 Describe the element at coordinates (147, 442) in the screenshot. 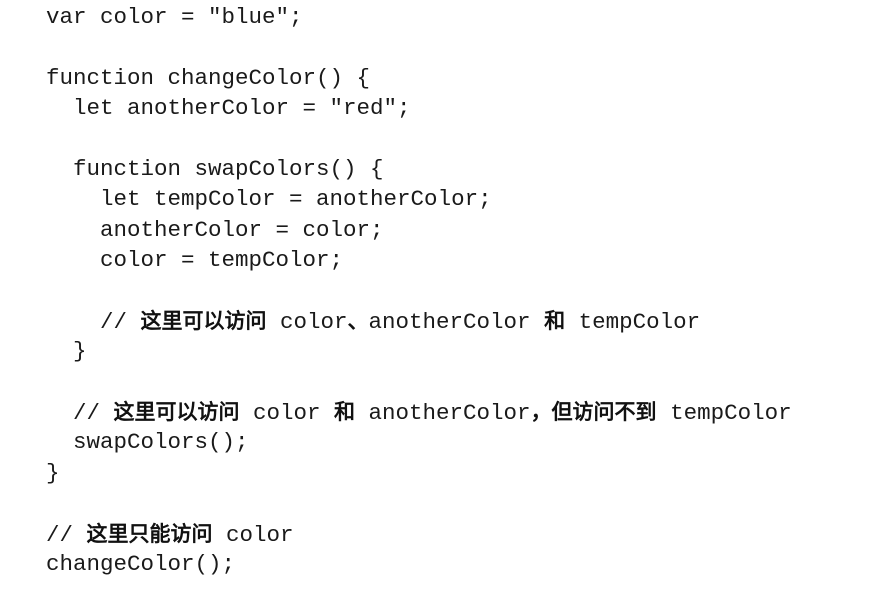

I see `code-line-15: swapColors();` at that location.